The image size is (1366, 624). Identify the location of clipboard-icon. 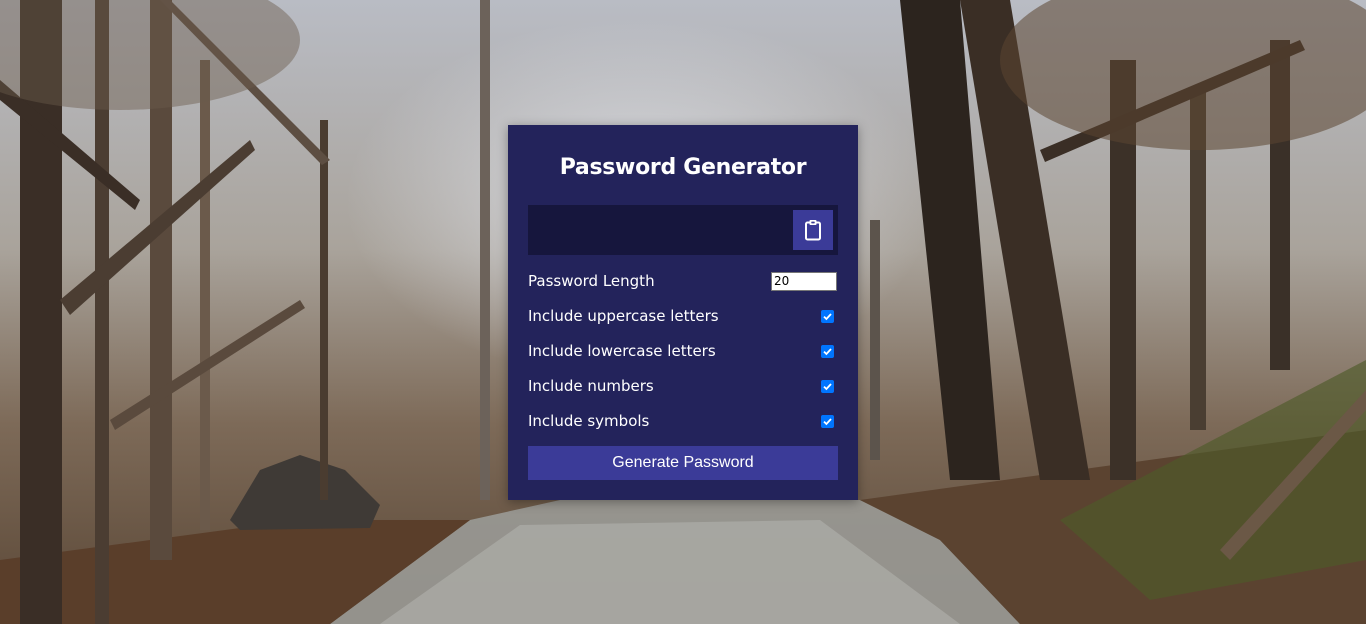
(813, 230).